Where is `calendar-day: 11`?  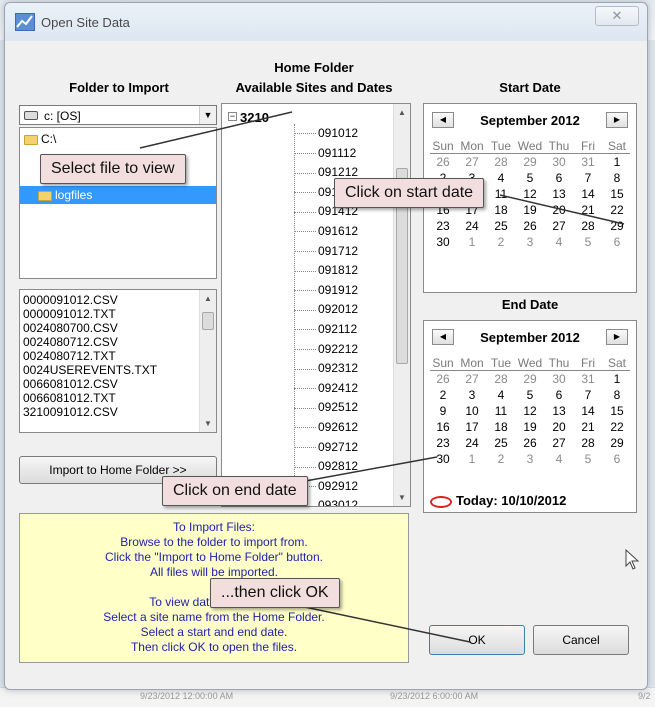 calendar-day: 11 is located at coordinates (501, 411).